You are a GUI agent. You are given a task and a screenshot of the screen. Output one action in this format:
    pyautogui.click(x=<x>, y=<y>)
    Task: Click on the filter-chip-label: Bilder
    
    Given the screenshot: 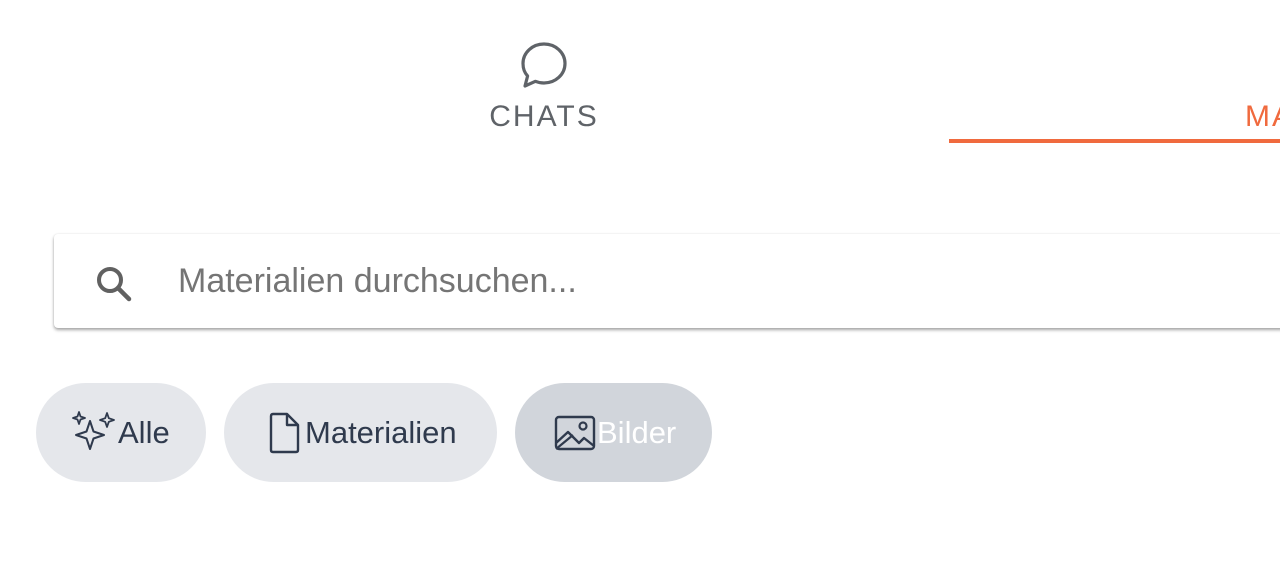 What is the action you would take?
    pyautogui.click(x=637, y=432)
    